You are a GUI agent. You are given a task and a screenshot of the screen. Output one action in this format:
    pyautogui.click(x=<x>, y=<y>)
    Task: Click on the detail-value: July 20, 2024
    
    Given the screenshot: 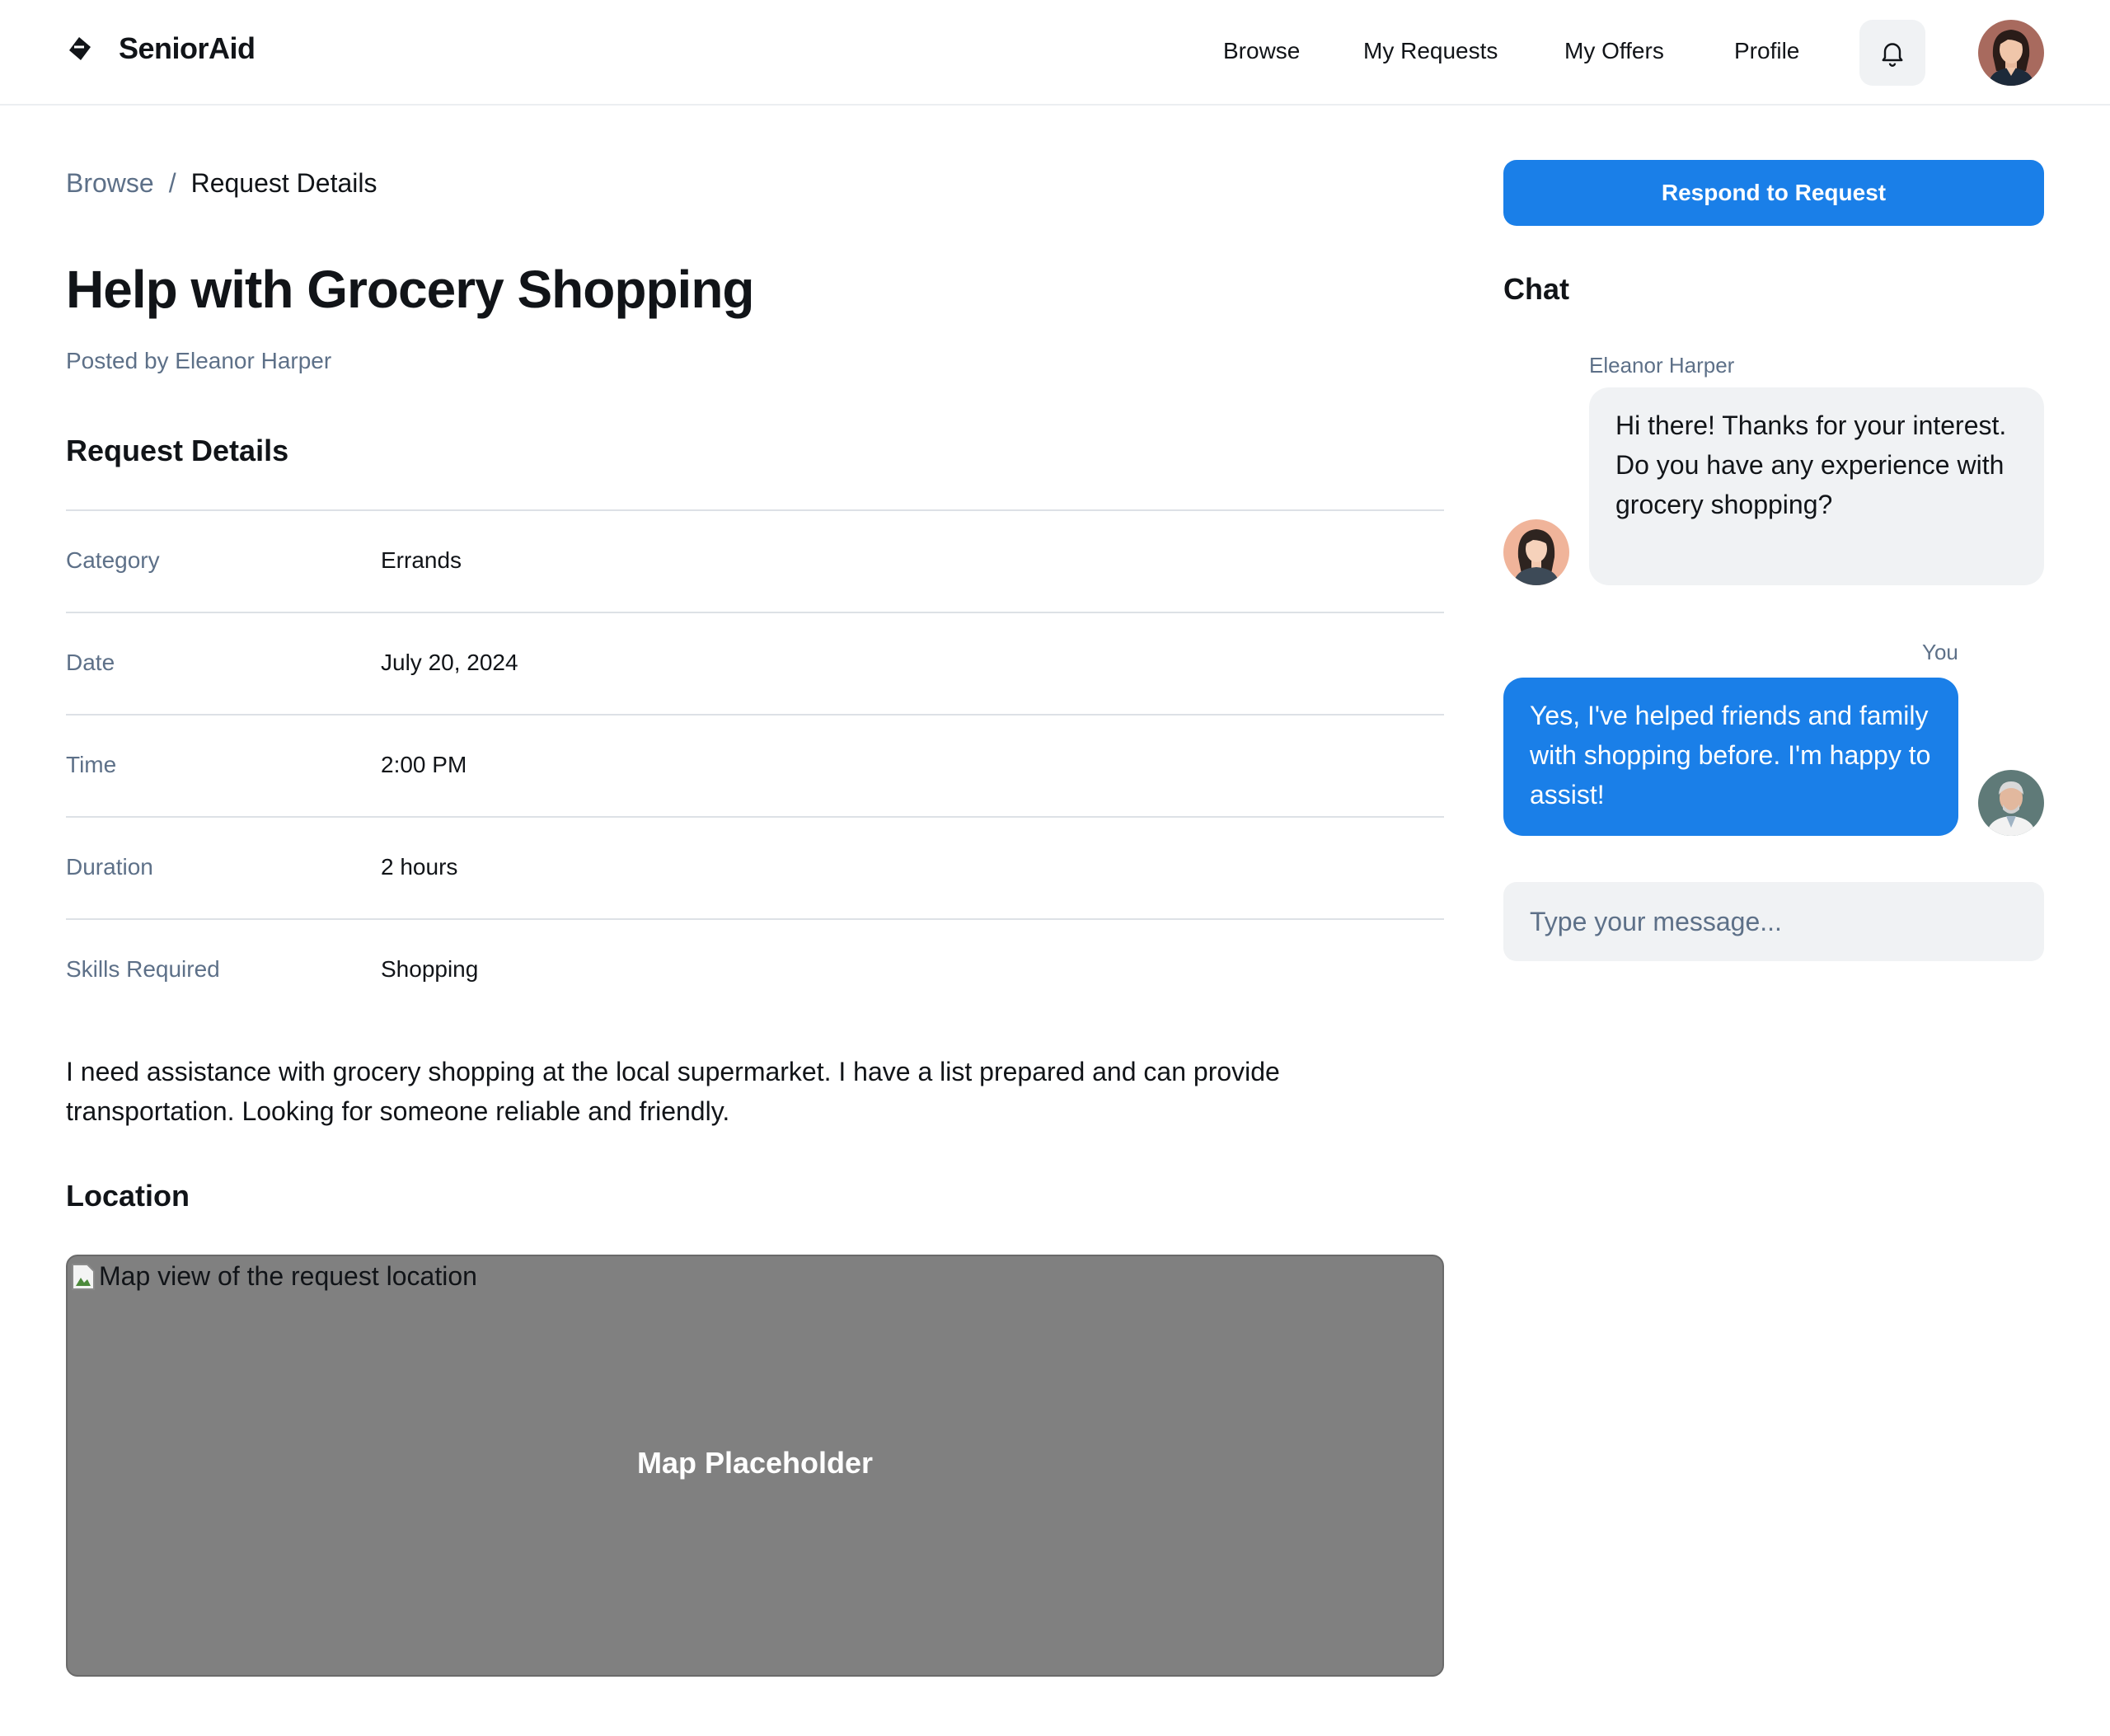 What is the action you would take?
    pyautogui.click(x=449, y=662)
    